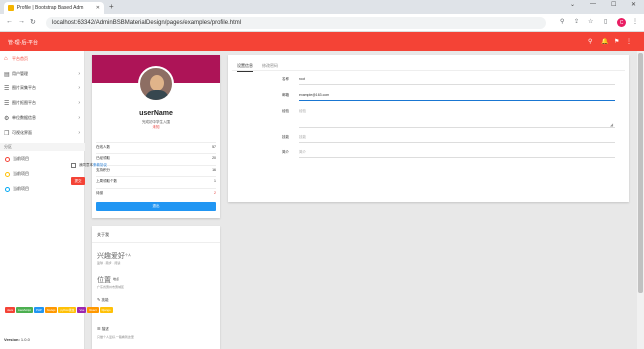 The height and width of the screenshot is (349, 644). I want to click on tab-close-icon: ✕, so click(98, 8).